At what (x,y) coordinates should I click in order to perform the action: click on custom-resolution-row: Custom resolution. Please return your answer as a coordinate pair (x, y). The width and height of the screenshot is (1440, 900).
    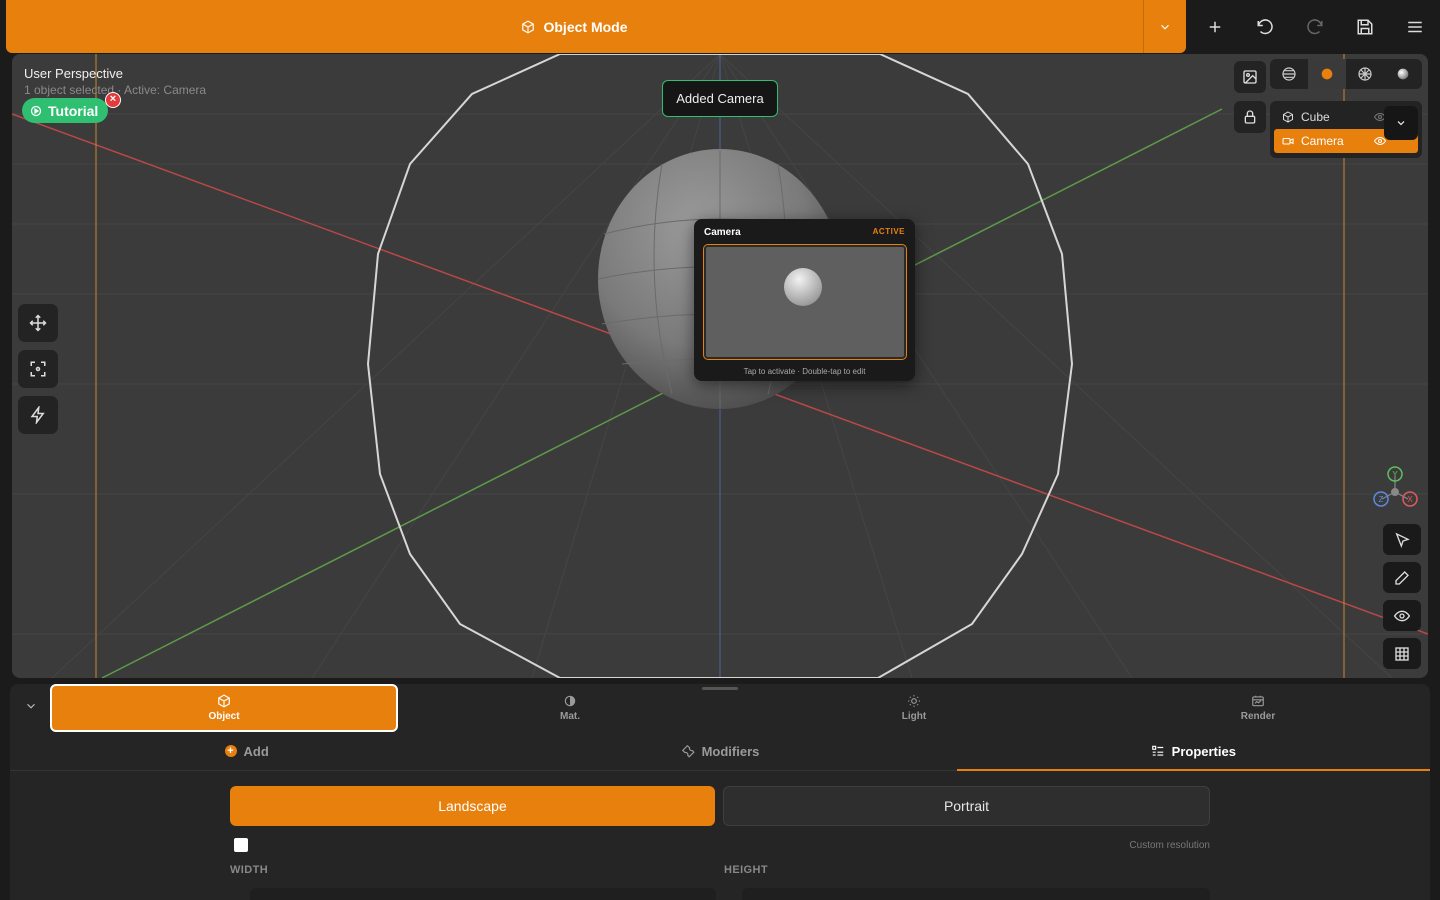
    Looking at the image, I should click on (720, 849).